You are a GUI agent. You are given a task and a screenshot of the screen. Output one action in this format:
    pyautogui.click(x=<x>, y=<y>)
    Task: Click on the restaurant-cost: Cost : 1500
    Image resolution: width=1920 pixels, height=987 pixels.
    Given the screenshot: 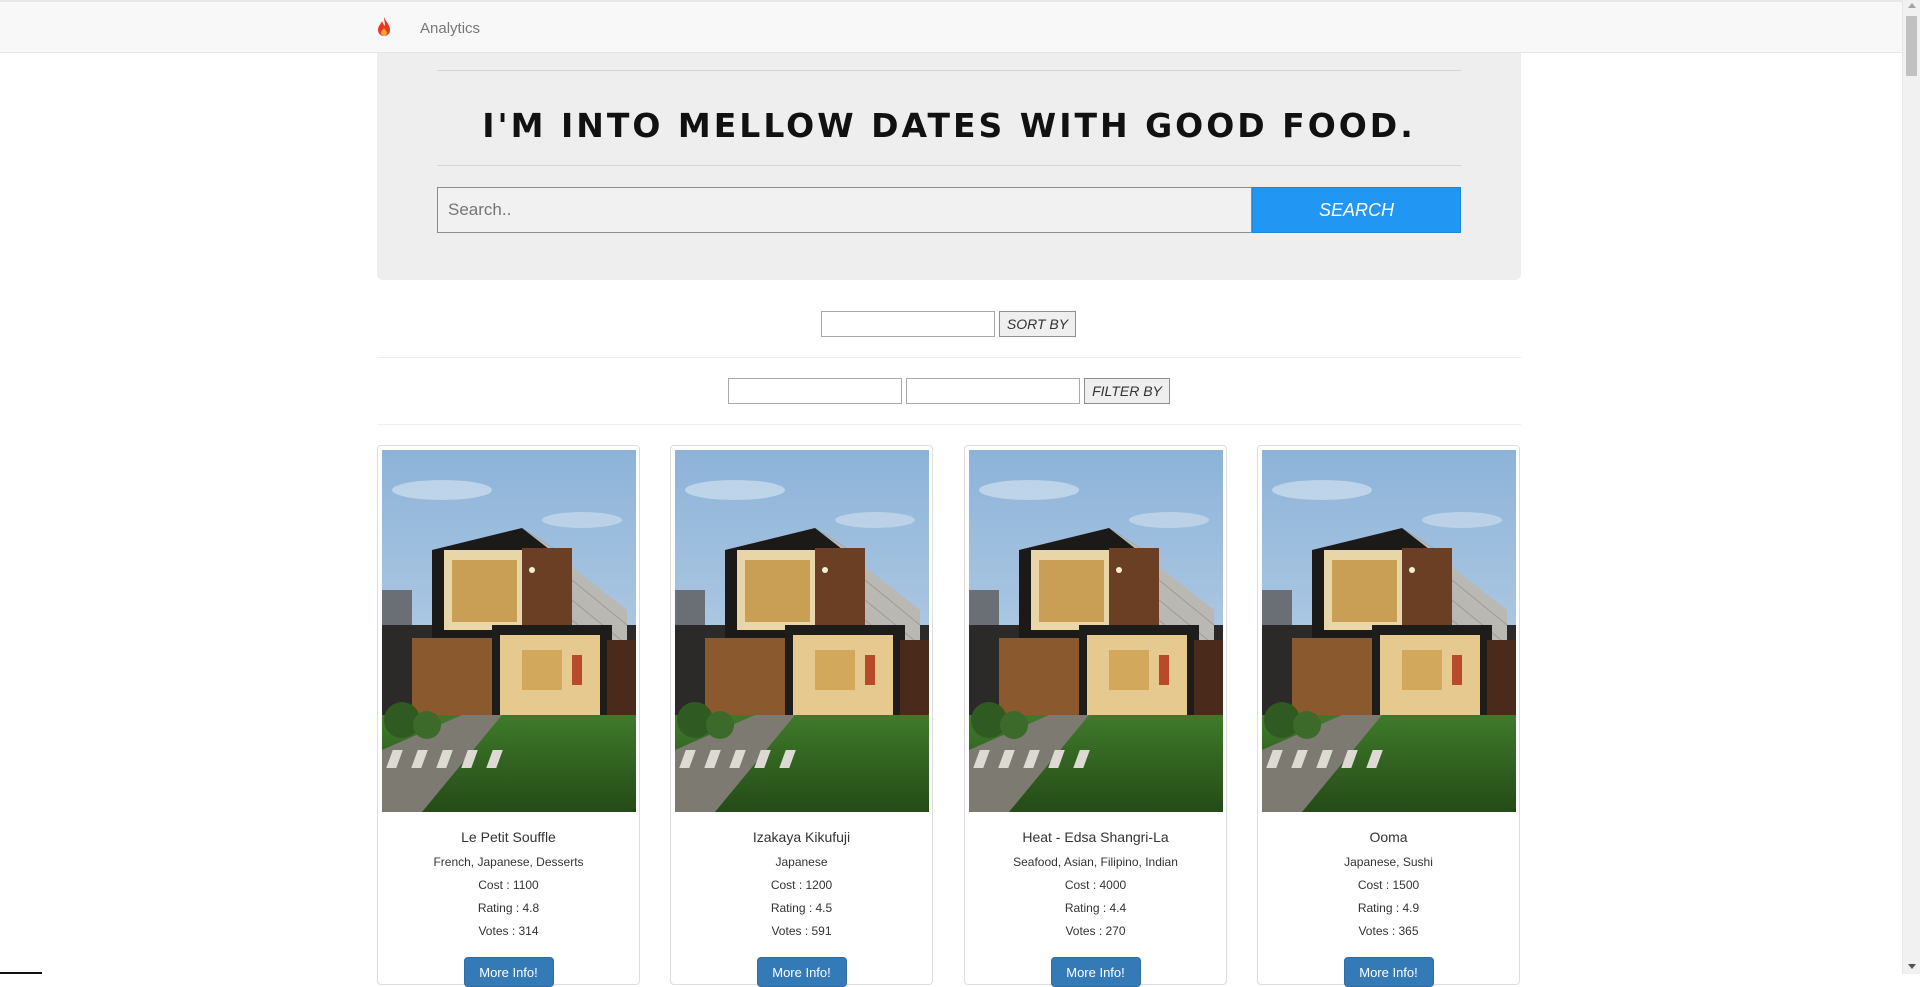 What is the action you would take?
    pyautogui.click(x=1388, y=885)
    